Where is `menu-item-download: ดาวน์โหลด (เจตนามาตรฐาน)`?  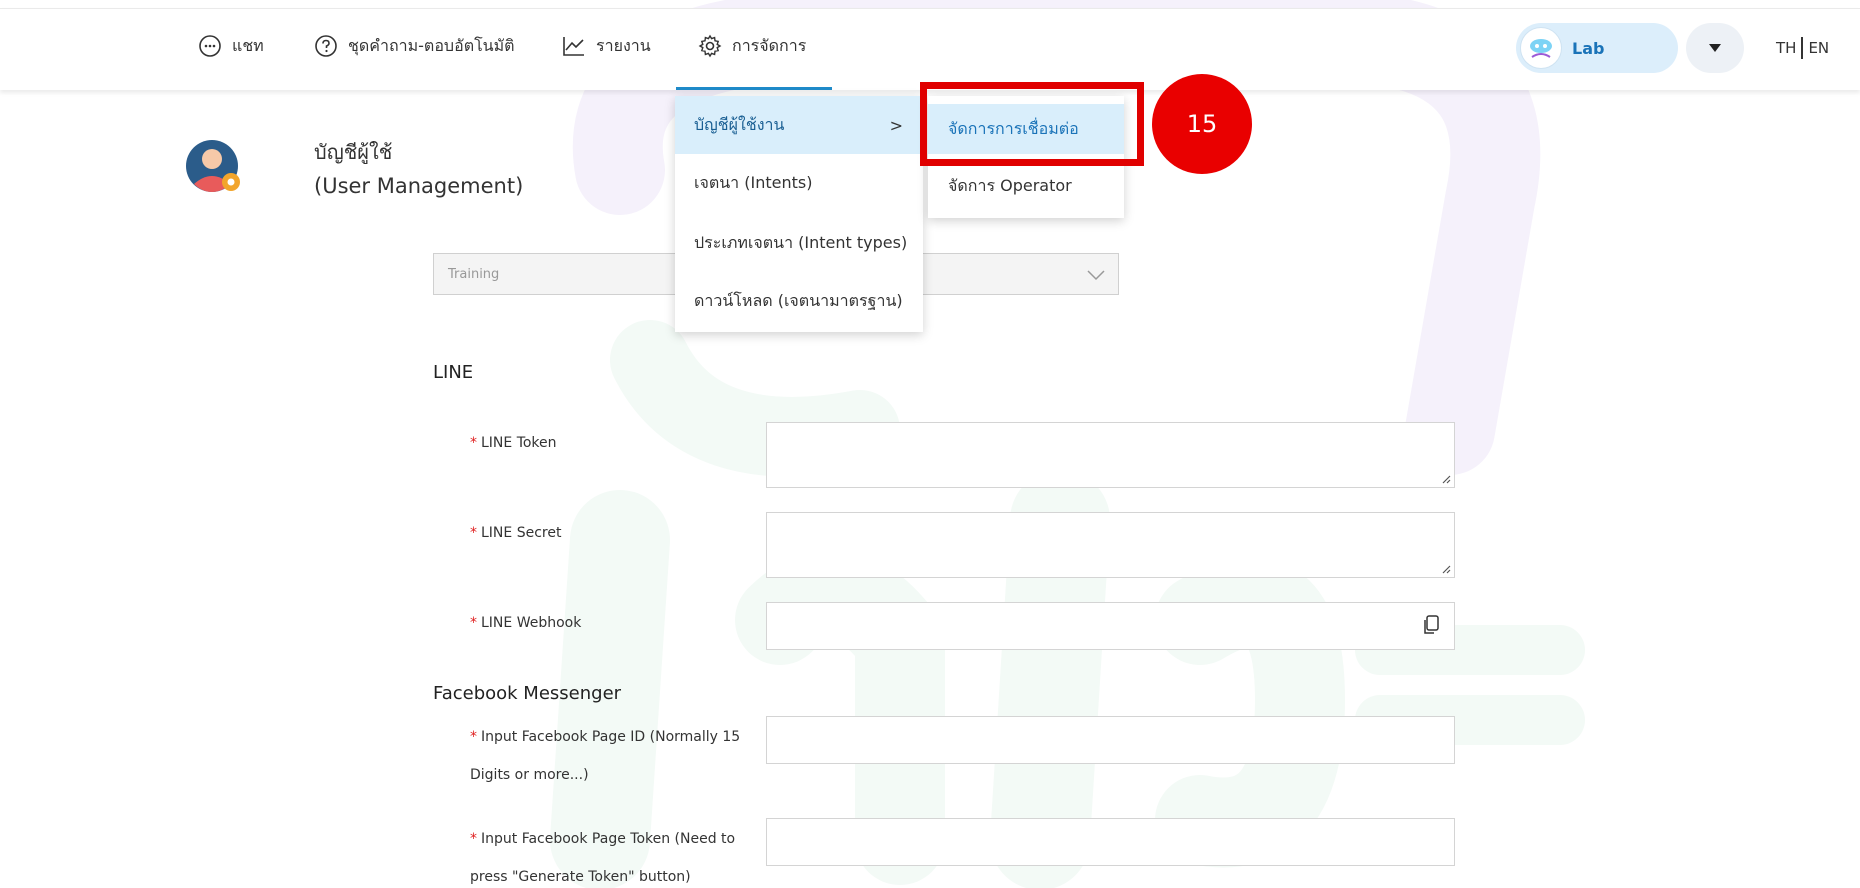 menu-item-download: ดาวน์โหลด (เจตนามาตรฐาน) is located at coordinates (799, 301).